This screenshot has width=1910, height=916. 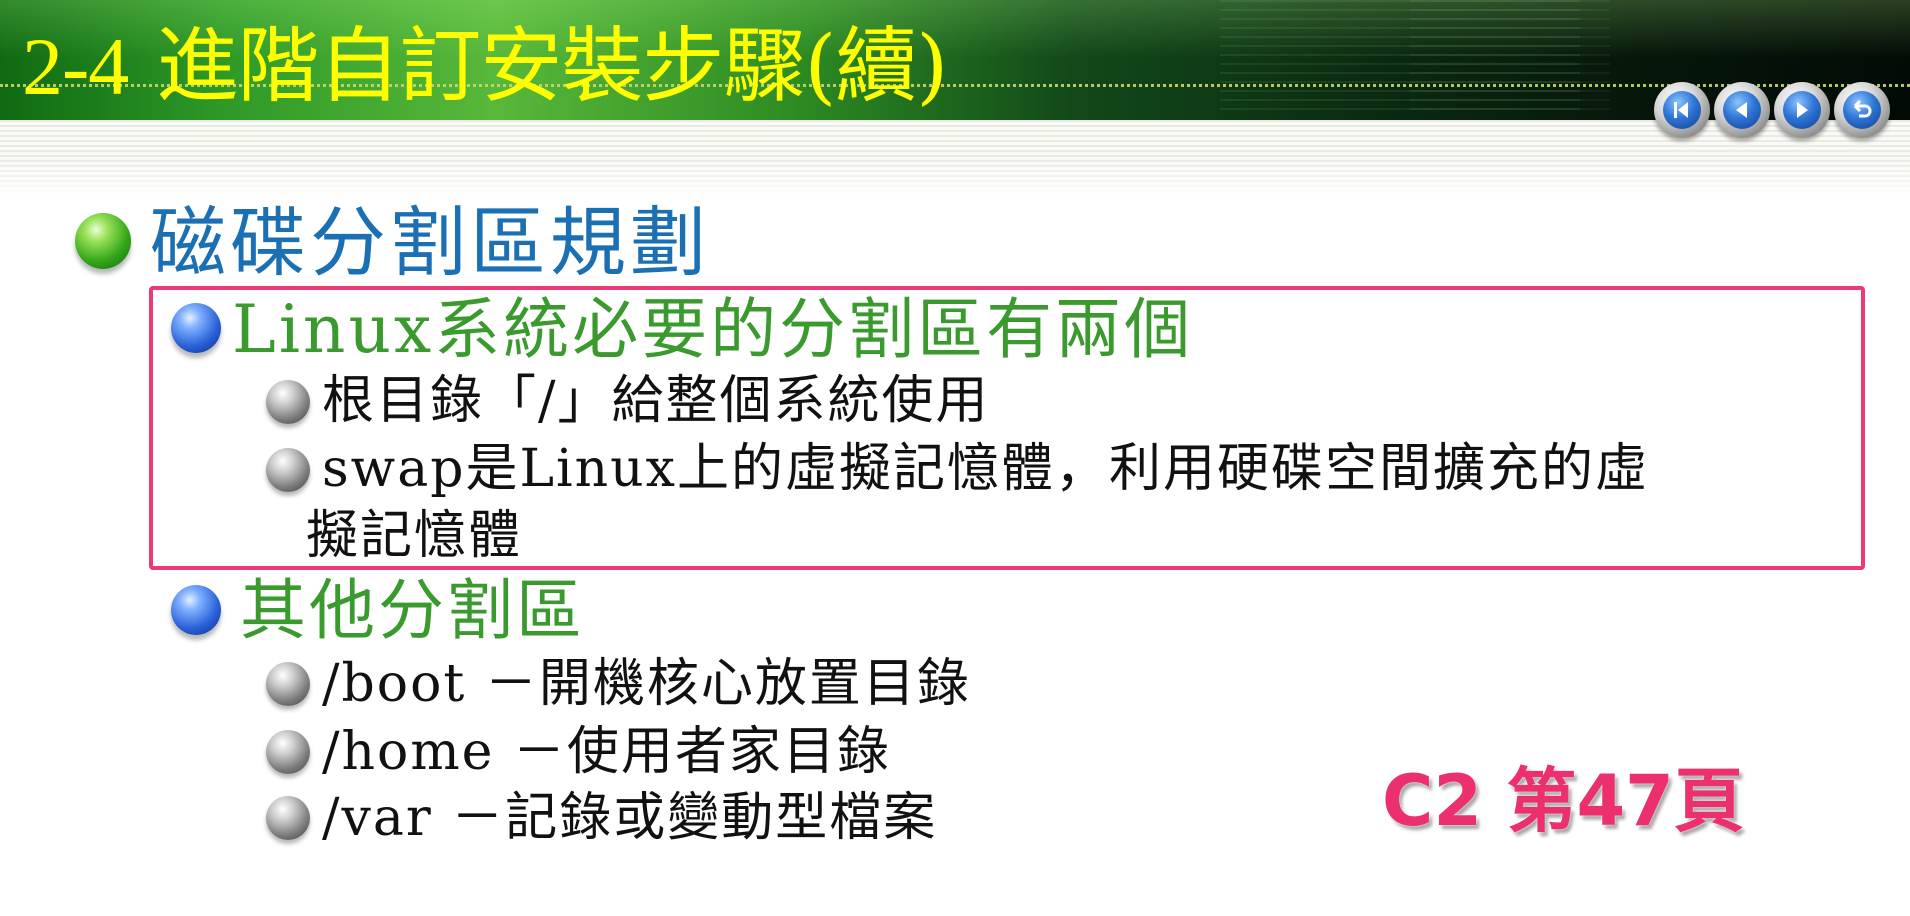 What do you see at coordinates (1563, 801) in the screenshot?
I see `page-reference: C2 第47頁` at bounding box center [1563, 801].